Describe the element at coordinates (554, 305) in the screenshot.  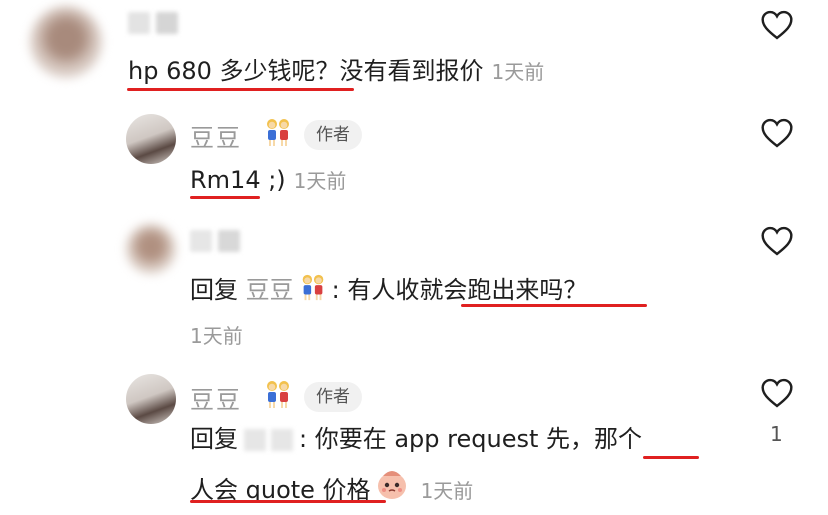
I see `comment-3-underline` at that location.